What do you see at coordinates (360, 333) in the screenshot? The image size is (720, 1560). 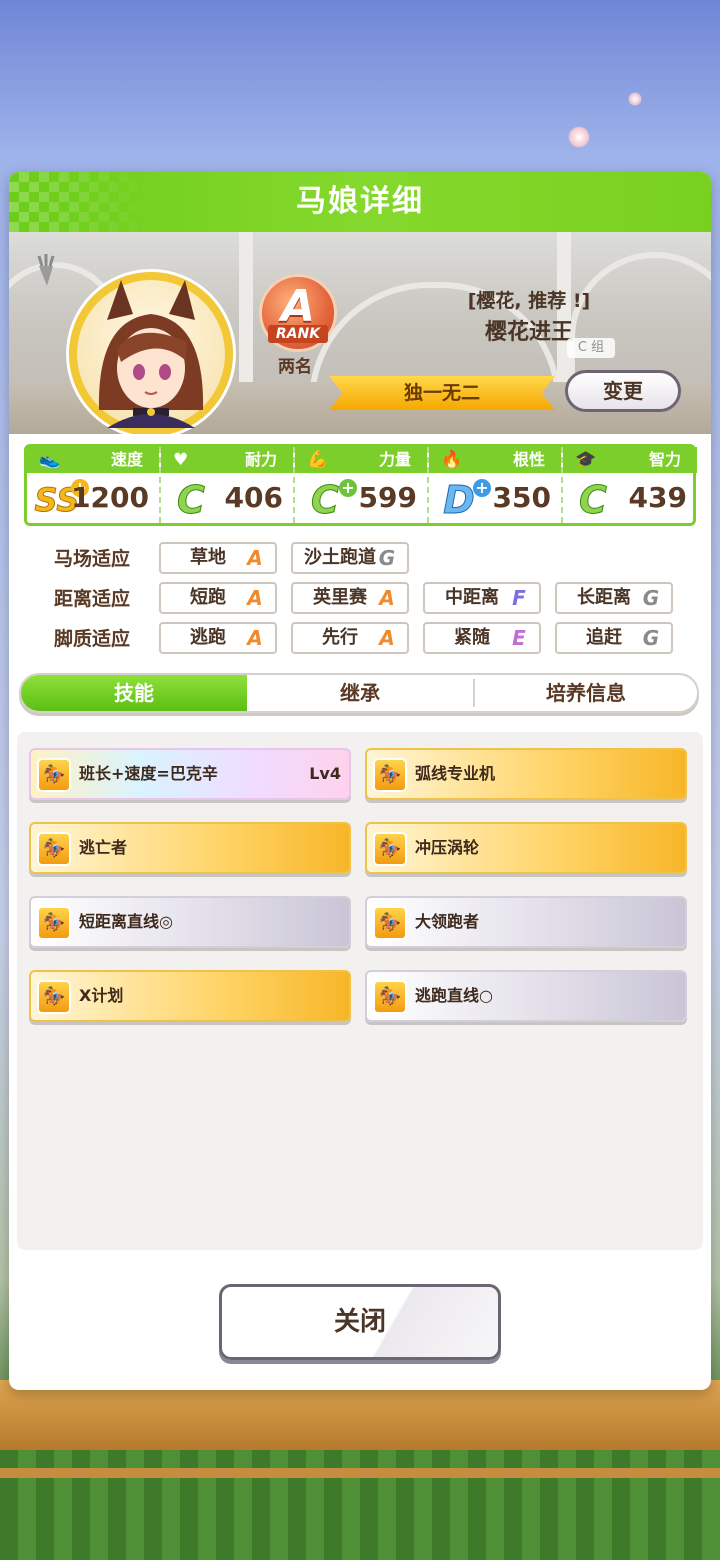 I see `profile-hero: A RANK 两名 [樱花, 推荐 !] 樱花进王 C 组 独一无二 变更` at bounding box center [360, 333].